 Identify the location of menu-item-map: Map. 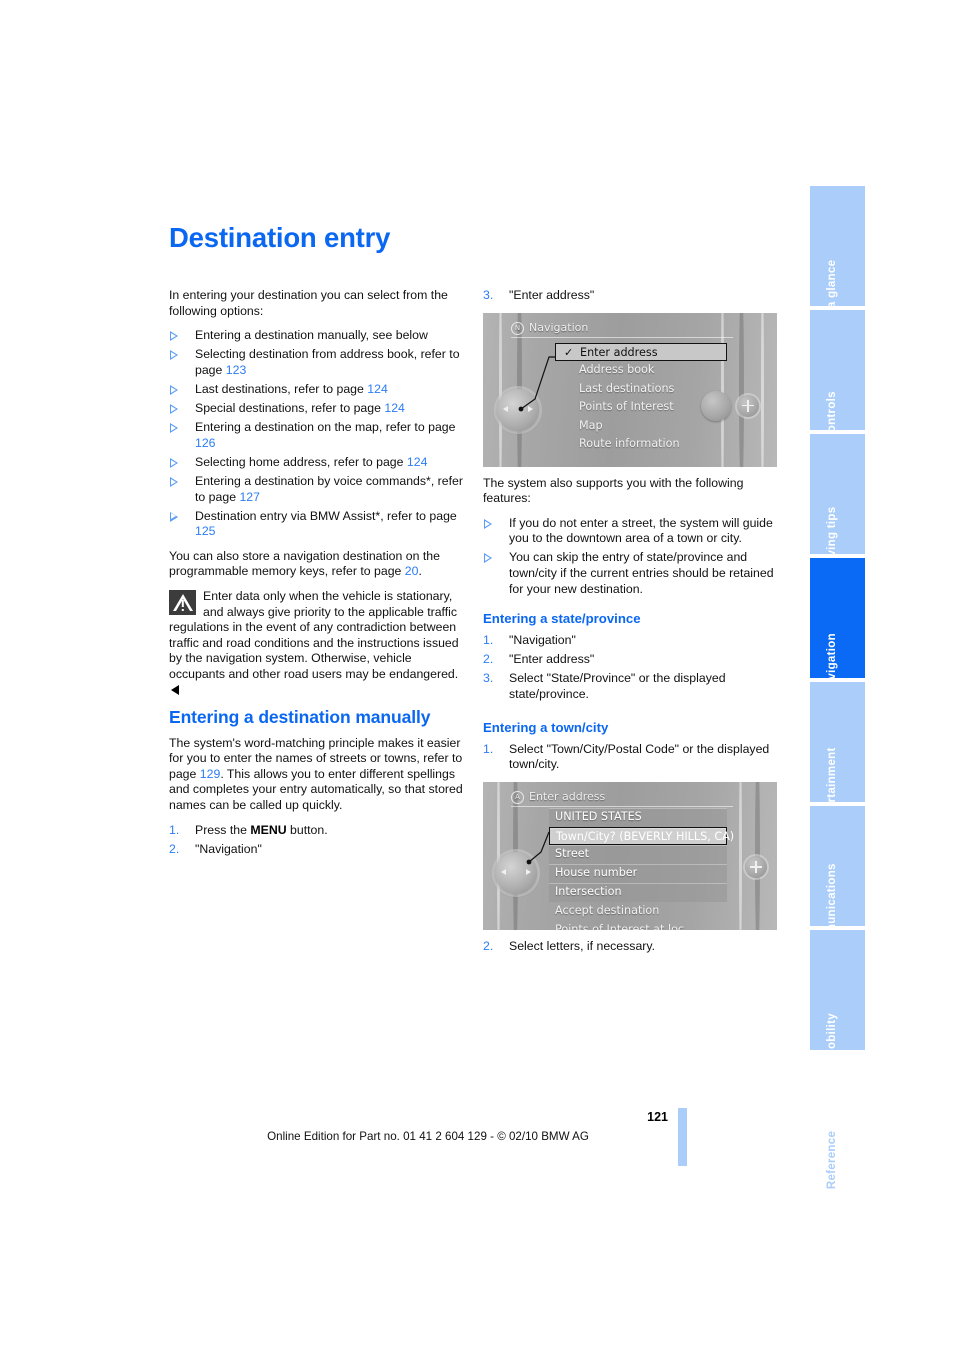
(643, 426).